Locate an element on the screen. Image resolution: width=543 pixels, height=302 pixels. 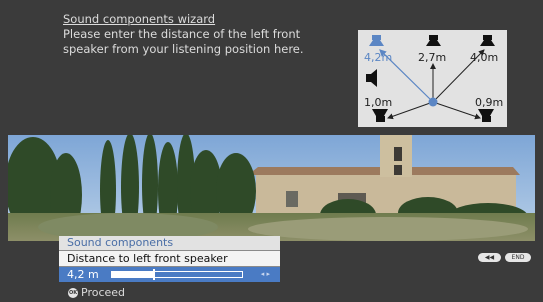
slider-knob is located at coordinates (154, 274).